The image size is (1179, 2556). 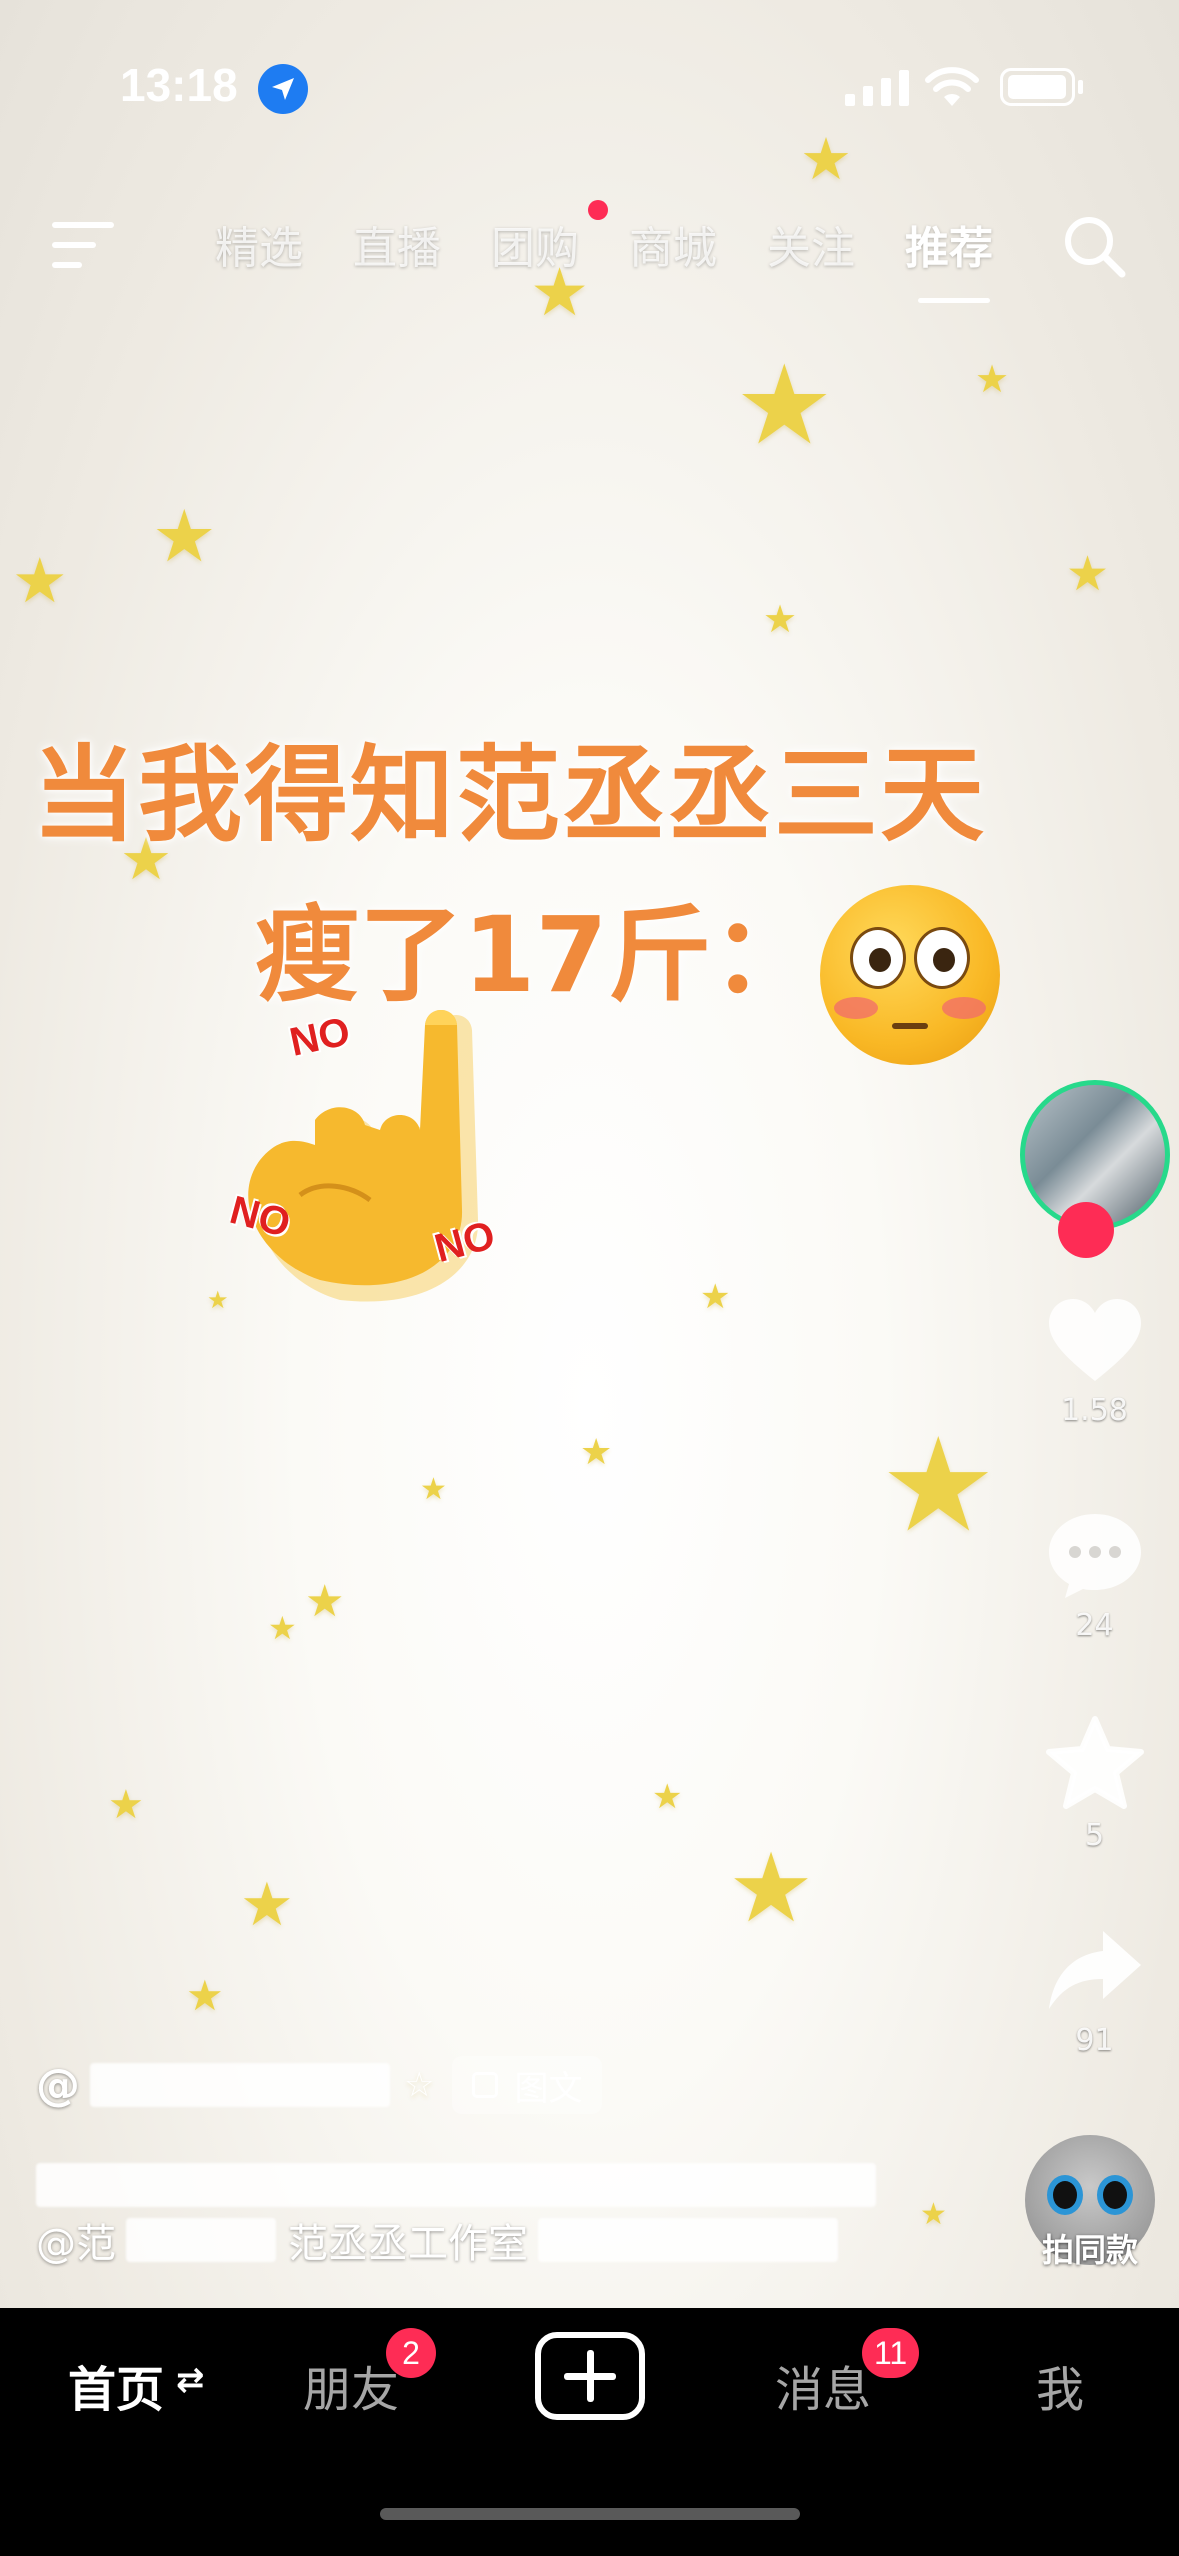 I want to click on author-row: @ ☆ 图文, so click(x=319, y=2085).